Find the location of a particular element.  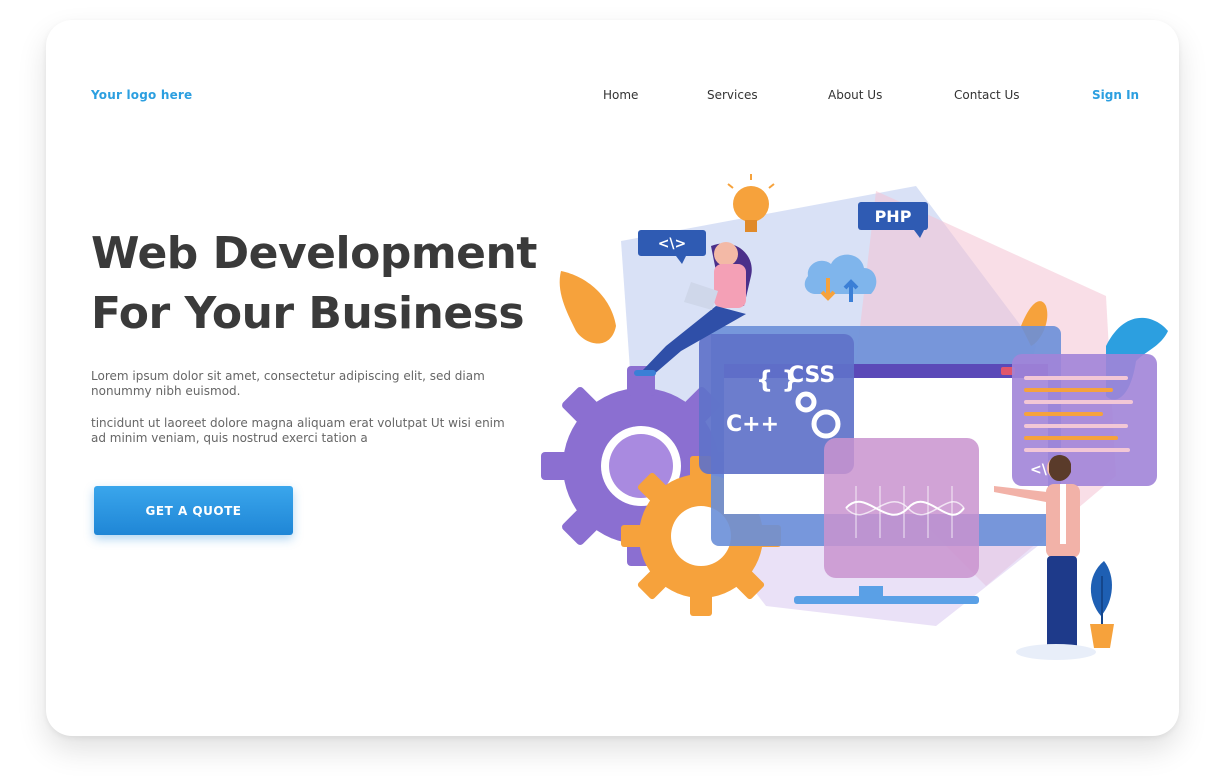

html-tag-label: <\> is located at coordinates (672, 244).